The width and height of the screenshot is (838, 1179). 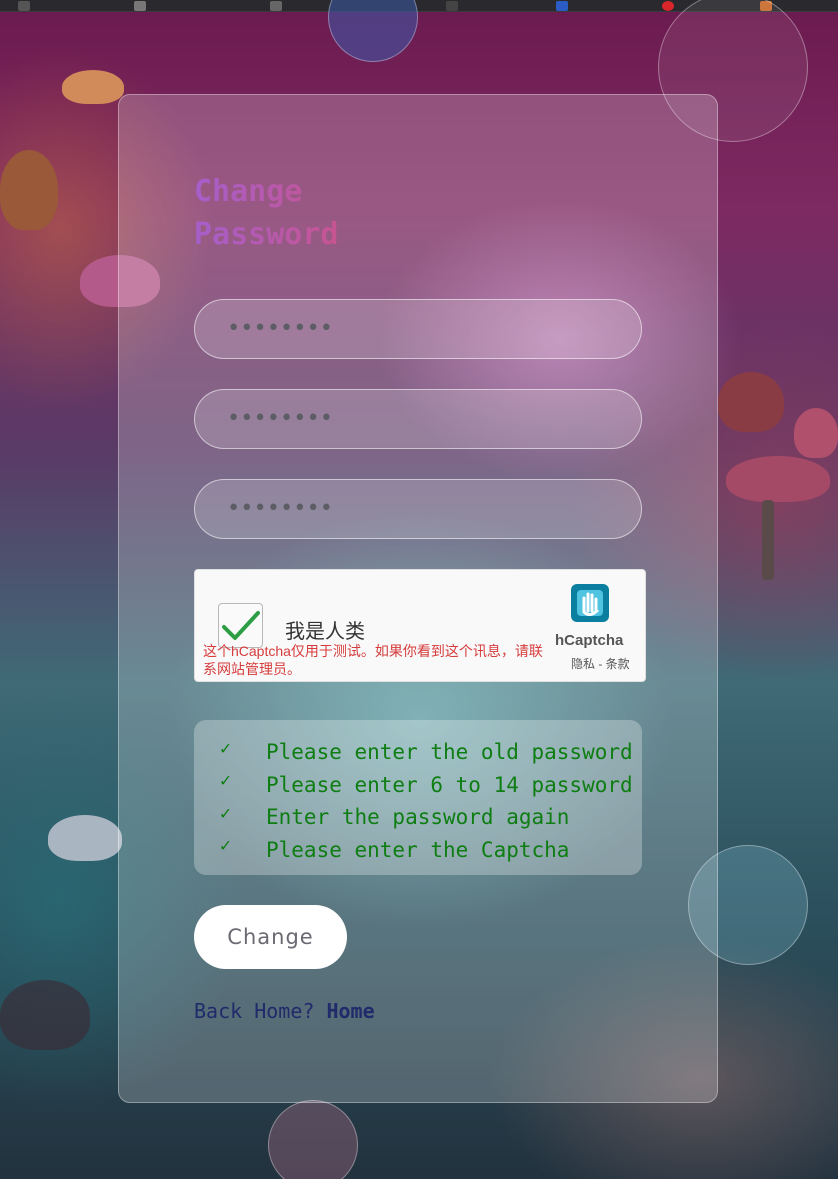 What do you see at coordinates (248, 191) in the screenshot?
I see `page-title-line1: Change` at bounding box center [248, 191].